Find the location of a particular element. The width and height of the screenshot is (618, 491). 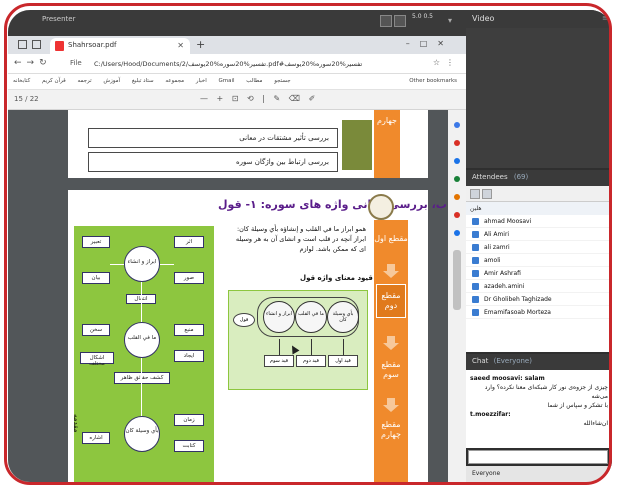

step-label: مقطع اول is located at coordinates (391, 238).